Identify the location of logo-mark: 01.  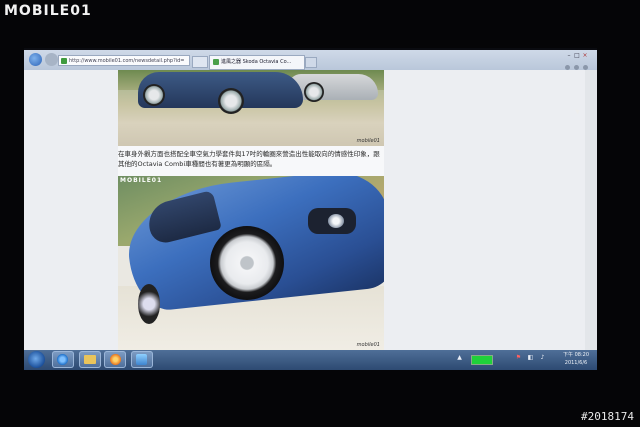
(81, 11).